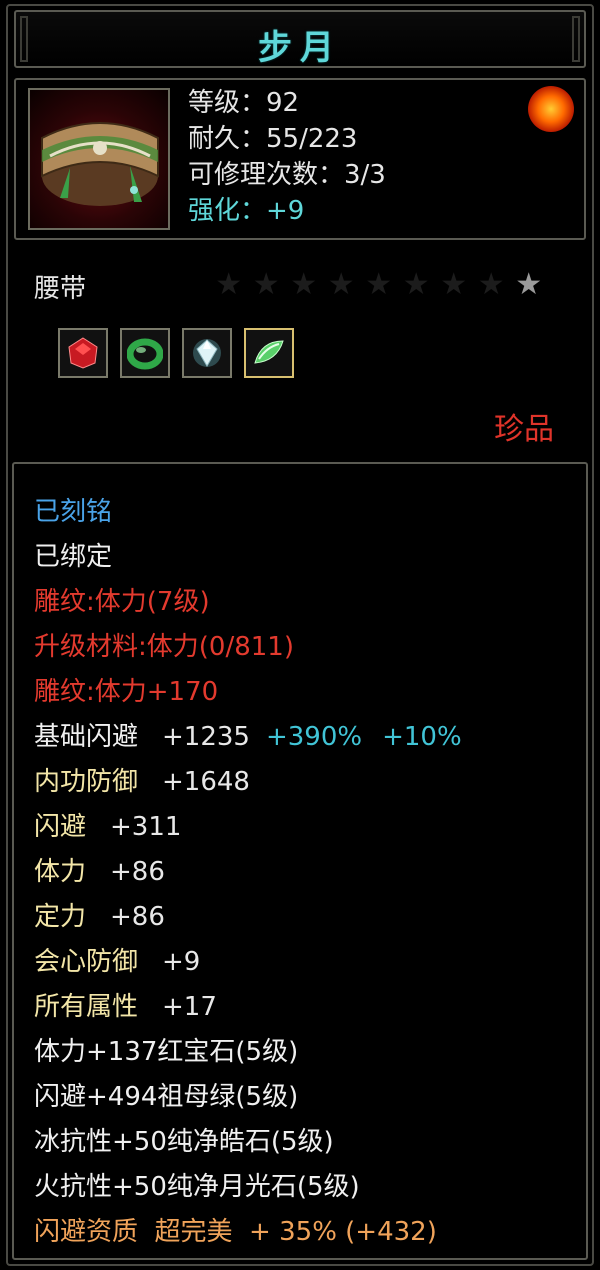 The image size is (600, 1270). What do you see at coordinates (146, 827) in the screenshot?
I see `dodge-value: +311` at bounding box center [146, 827].